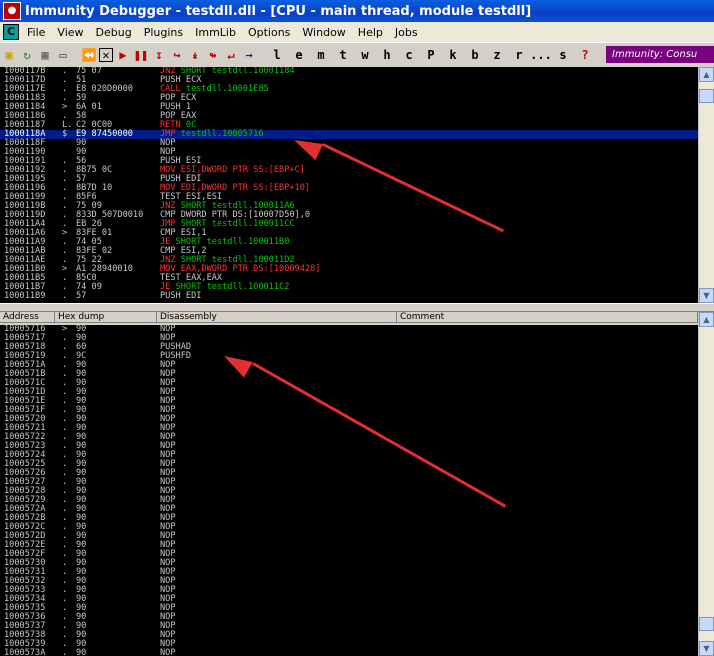 The image size is (714, 656). What do you see at coordinates (349, 410) in the screenshot?
I see `dump-row: 1000571F. 90 NOP` at bounding box center [349, 410].